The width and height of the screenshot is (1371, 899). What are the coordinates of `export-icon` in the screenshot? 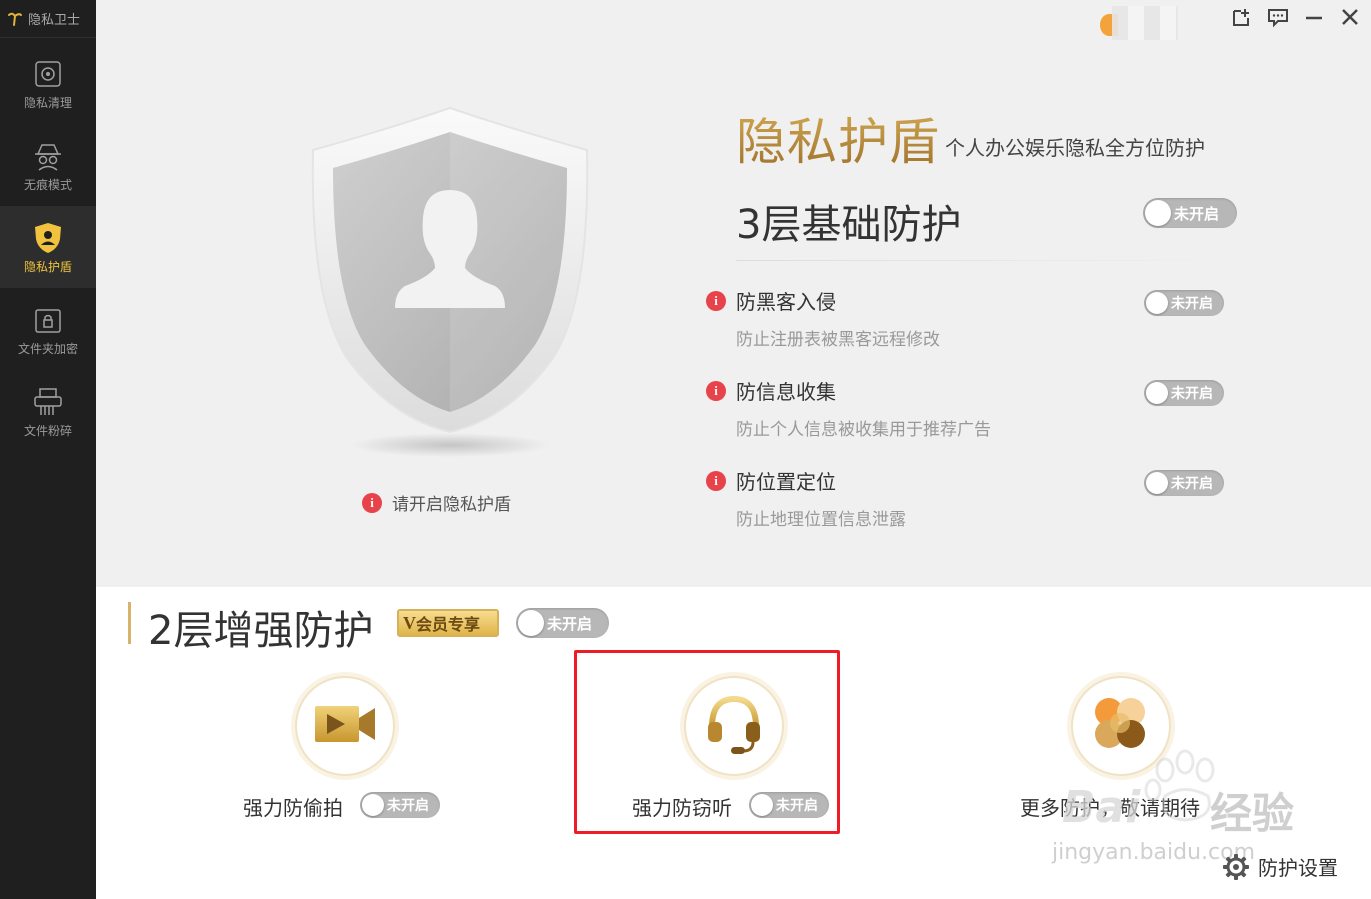 It's located at (1242, 17).